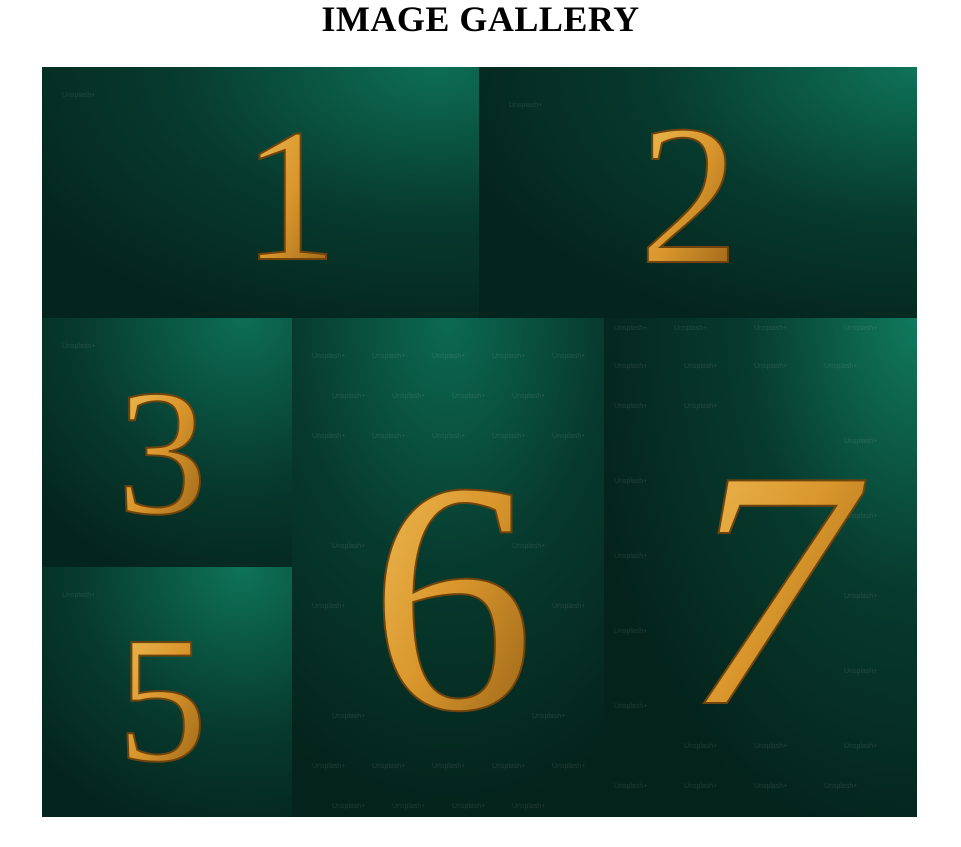  I want to click on number-5-image: Unsplash+ 5, so click(167, 692).